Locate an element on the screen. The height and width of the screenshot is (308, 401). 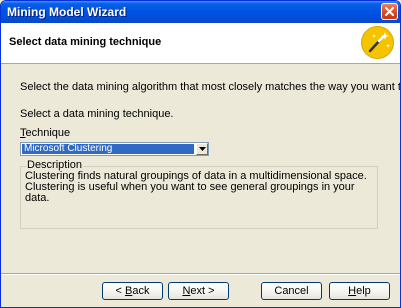
help-button-accel: H is located at coordinates (352, 291).